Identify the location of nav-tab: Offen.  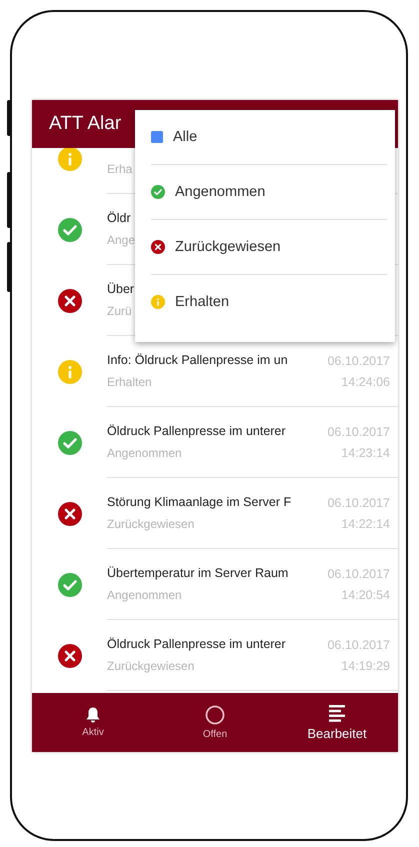
(215, 722).